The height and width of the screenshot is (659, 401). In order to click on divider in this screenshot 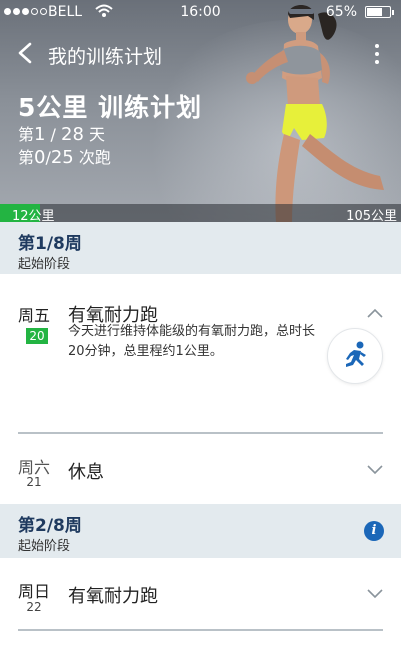, I will do `click(200, 630)`.